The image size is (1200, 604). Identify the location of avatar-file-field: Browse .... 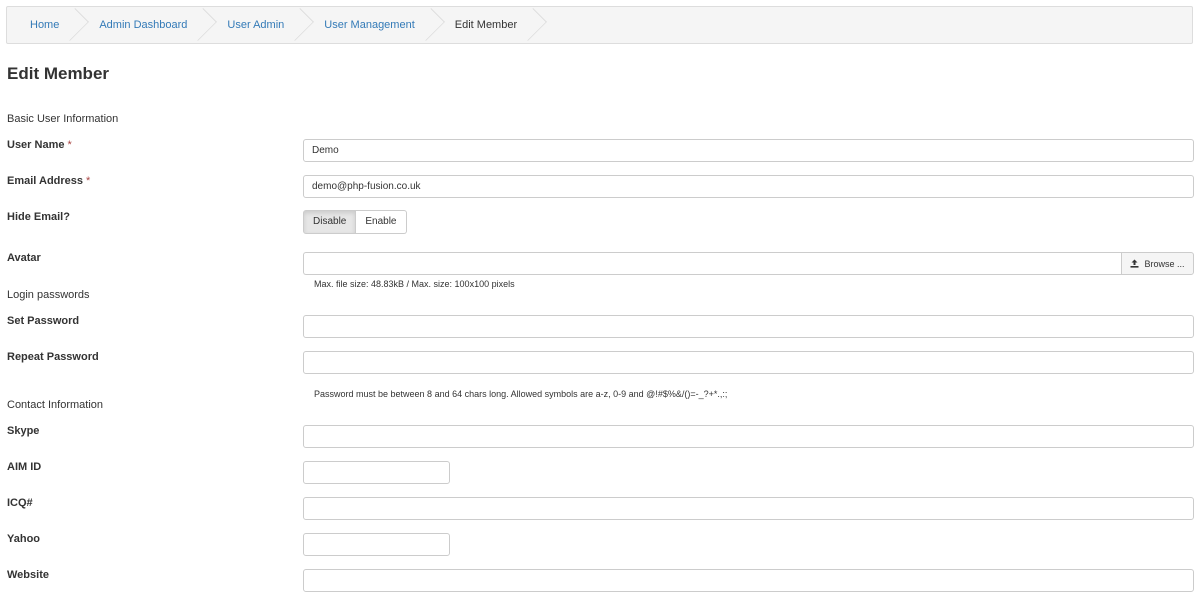
(748, 263).